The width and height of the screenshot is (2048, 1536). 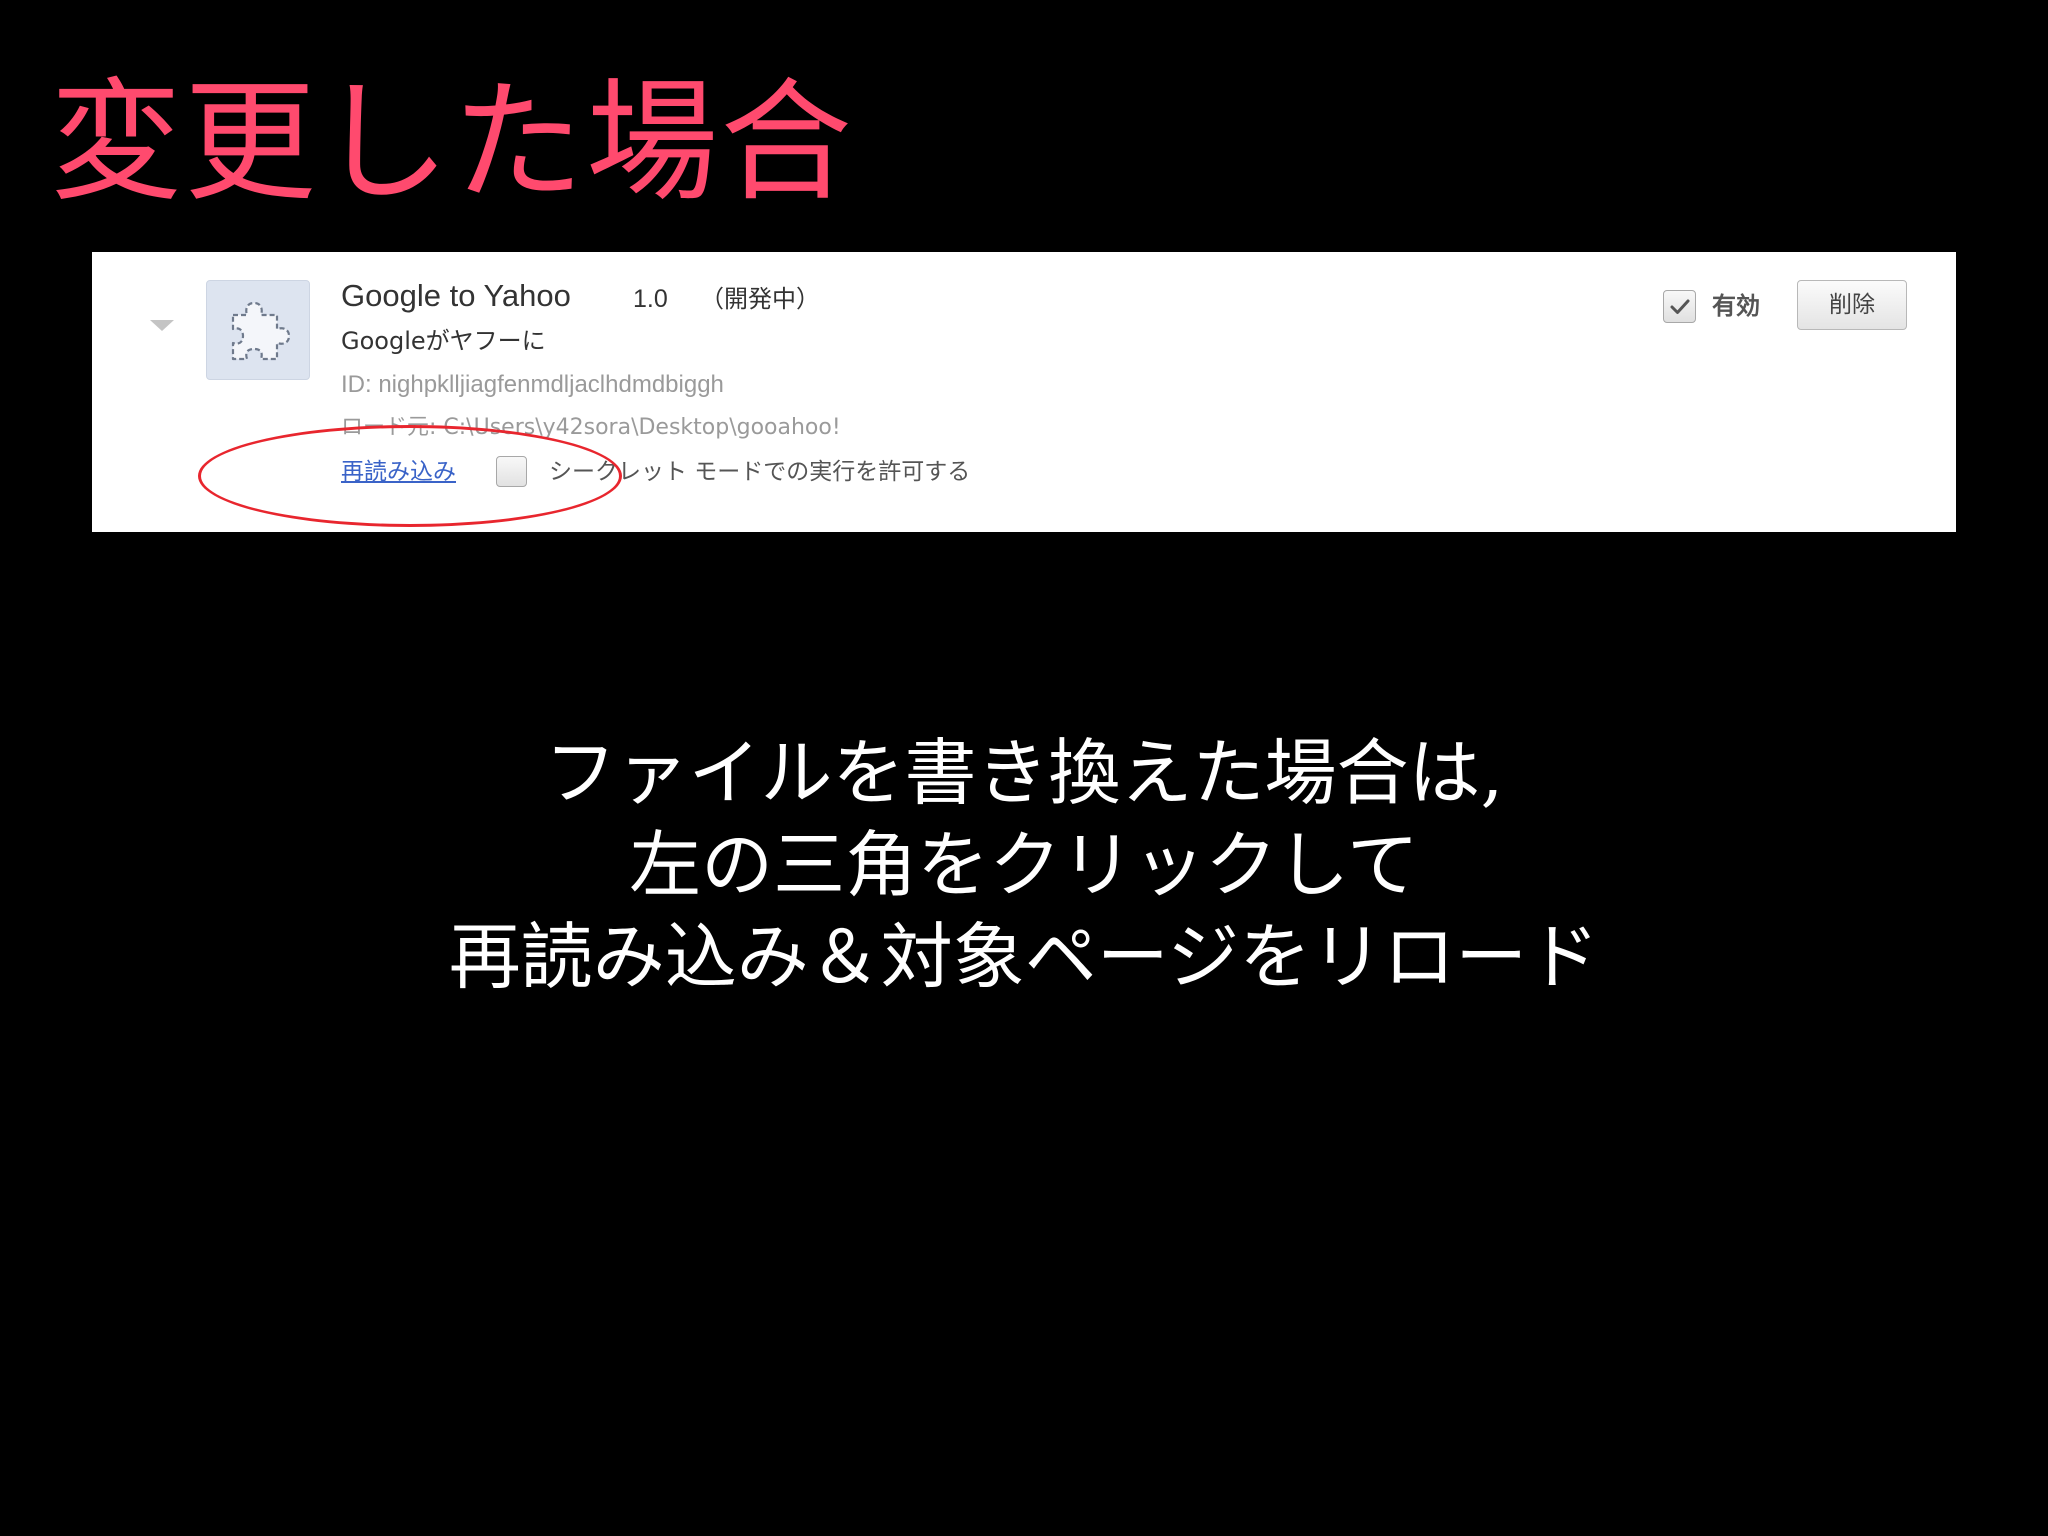 What do you see at coordinates (532, 384) in the screenshot?
I see `extension-id: ID: nighpklljiagfenmdljaclhdmdbiggh` at bounding box center [532, 384].